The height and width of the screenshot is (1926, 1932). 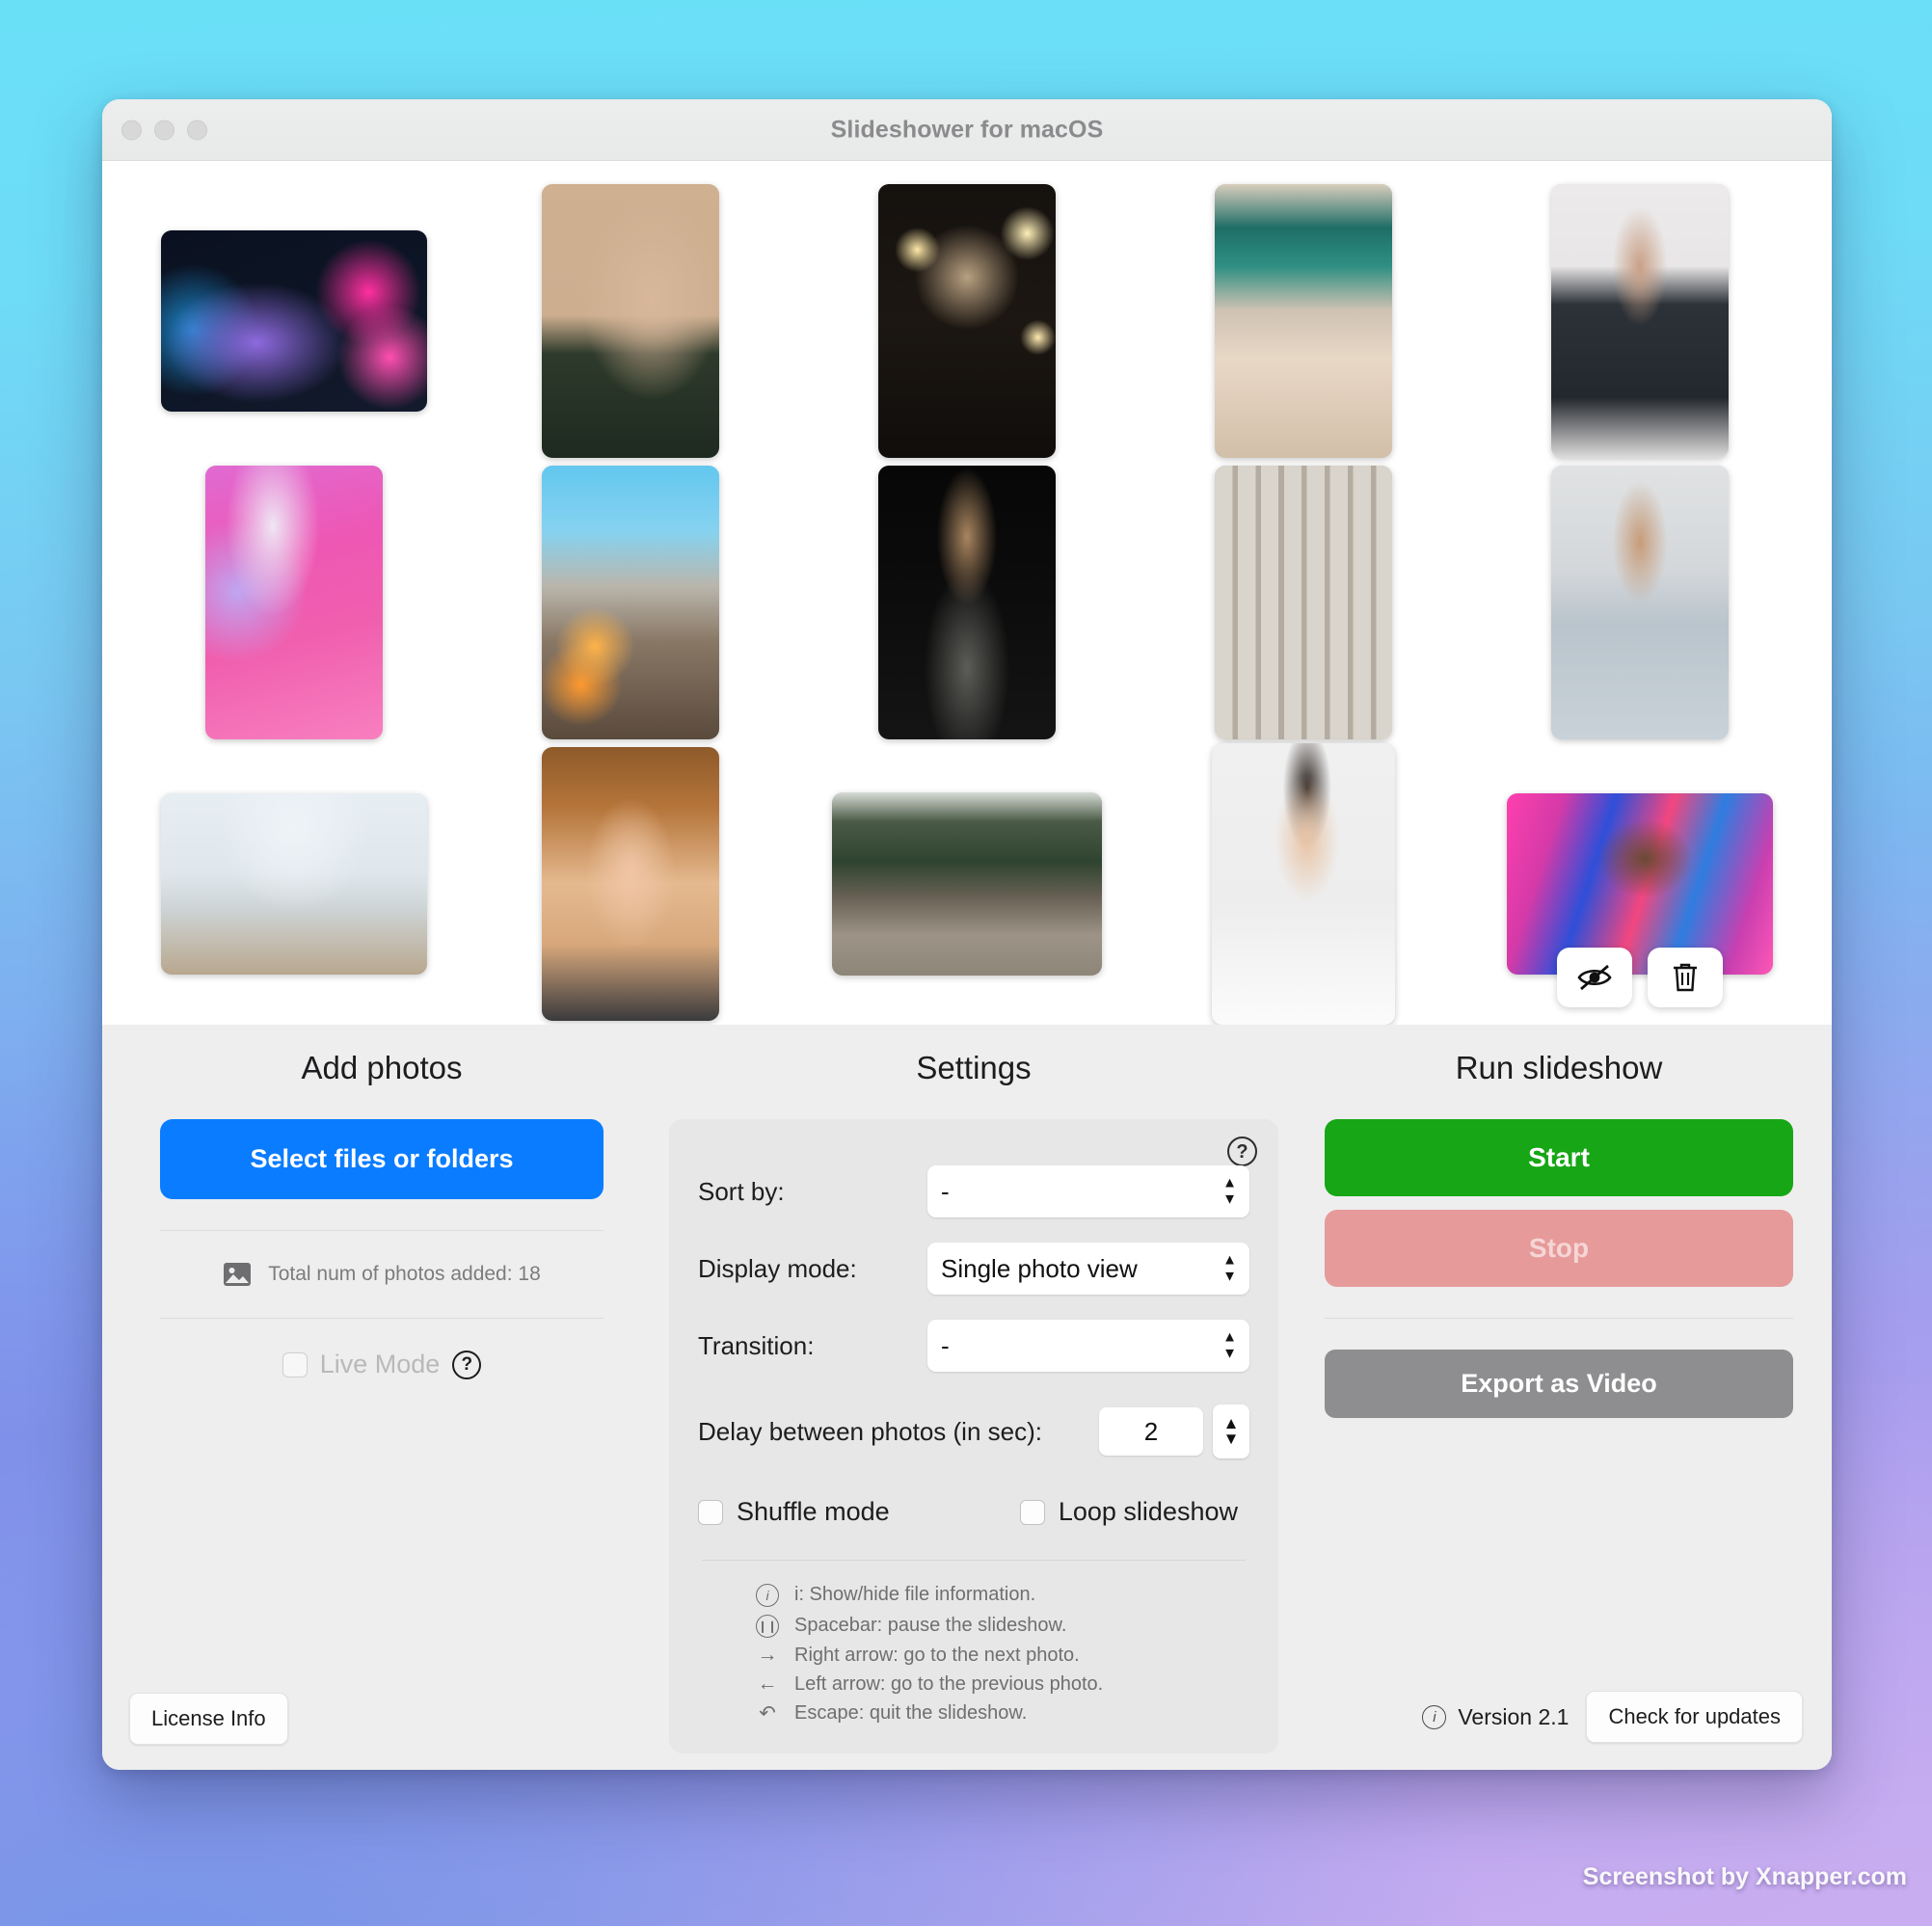 I want to click on hint-row: ↶ Escape: quit the slideshow., so click(x=974, y=1713).